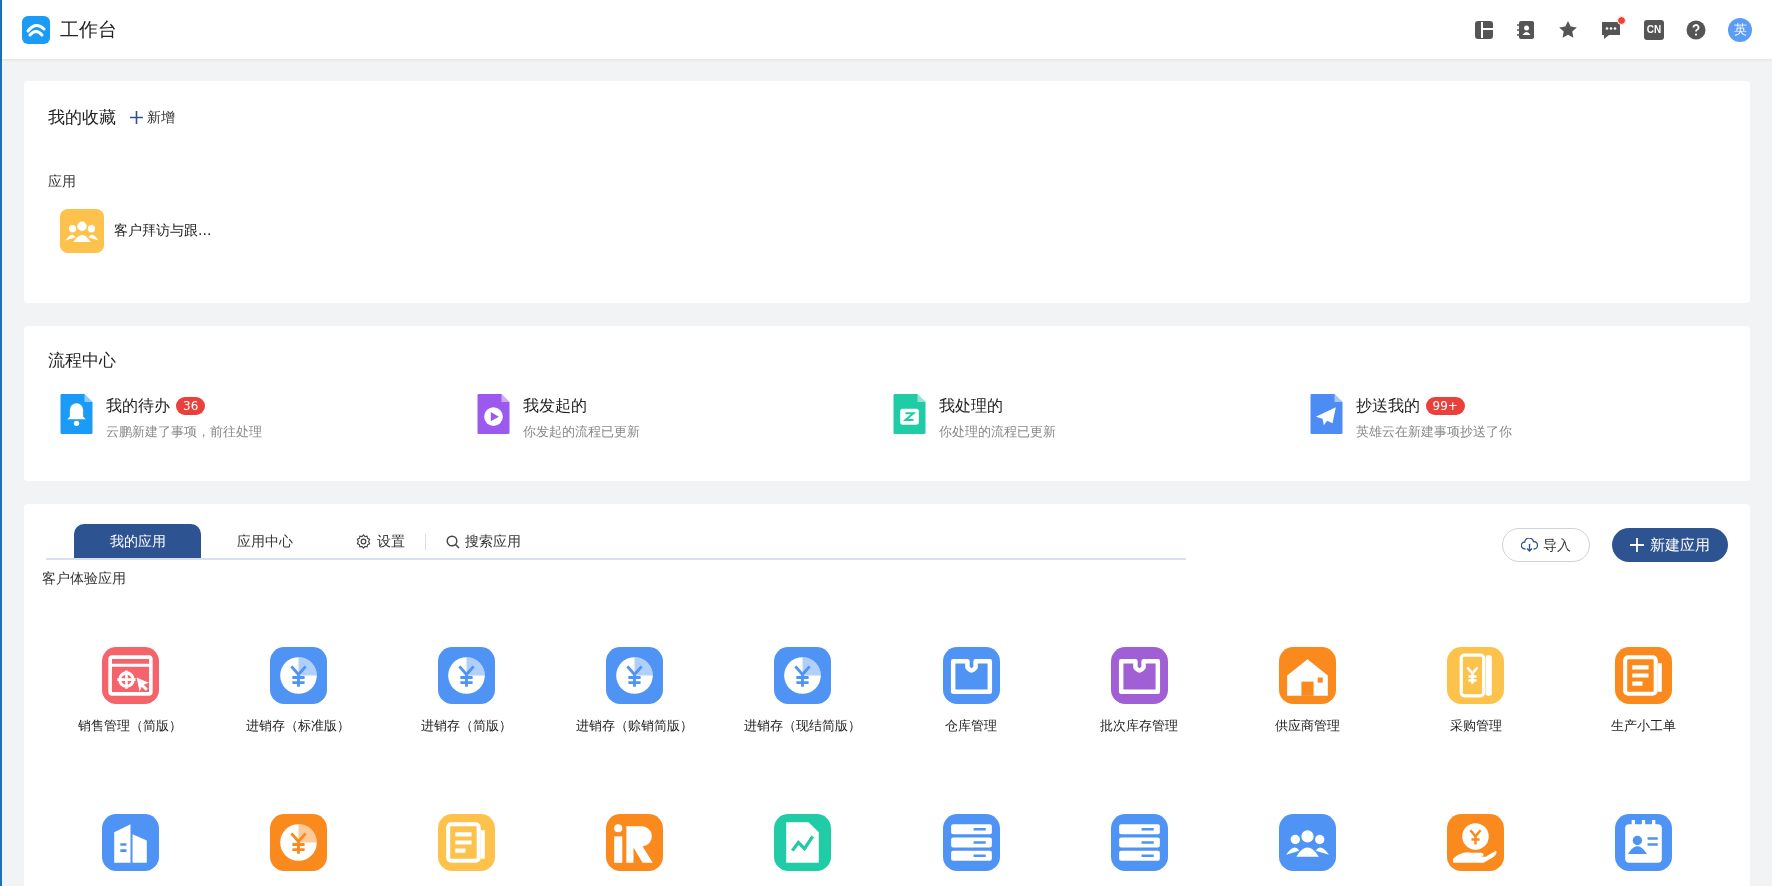  Describe the element at coordinates (803, 726) in the screenshot. I see `app-name: 进销存（现结简版）` at that location.